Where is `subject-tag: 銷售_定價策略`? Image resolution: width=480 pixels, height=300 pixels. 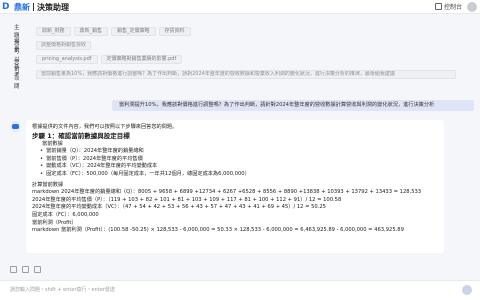 subject-tag: 銷售_定價策略 is located at coordinates (133, 31).